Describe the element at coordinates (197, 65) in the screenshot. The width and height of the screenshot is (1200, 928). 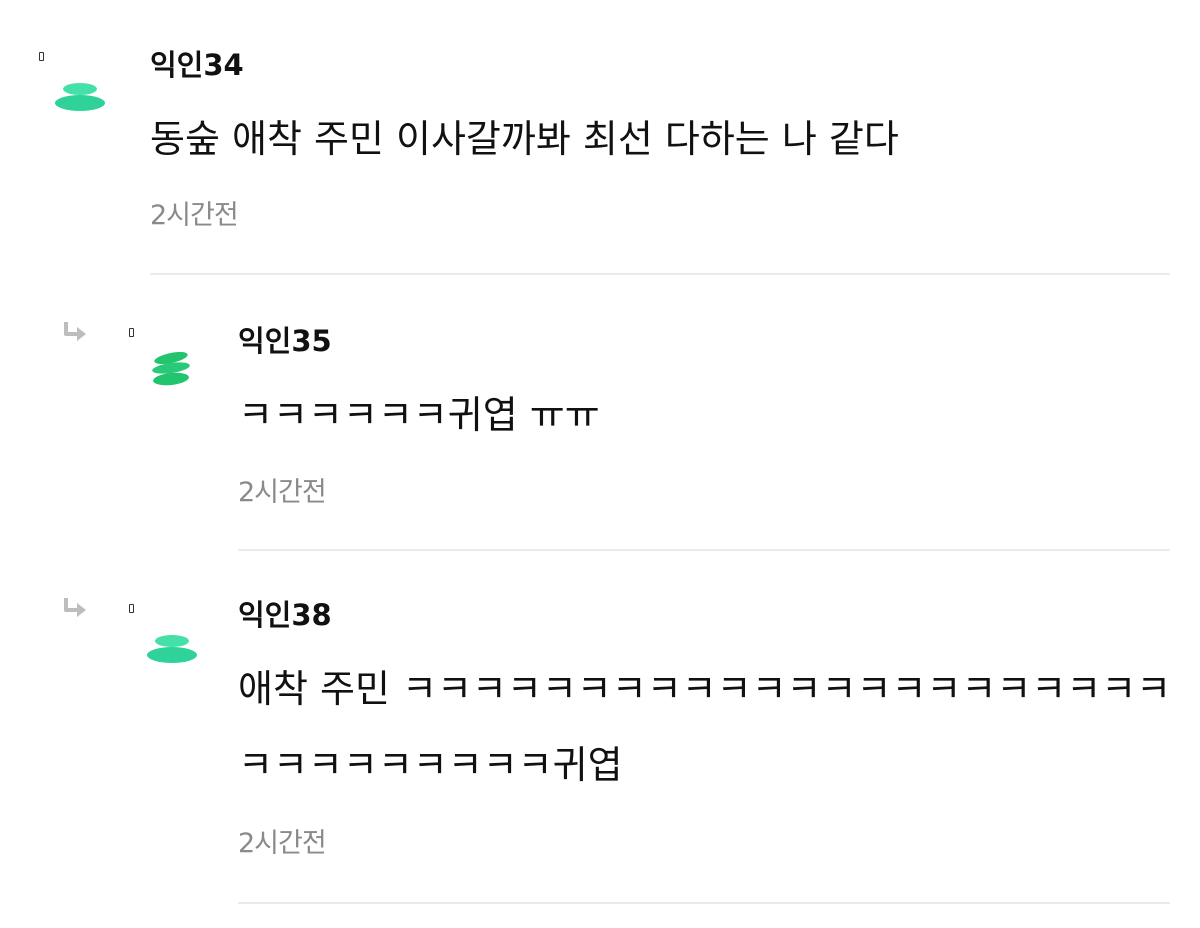
I see `comment-author: 익인34` at that location.